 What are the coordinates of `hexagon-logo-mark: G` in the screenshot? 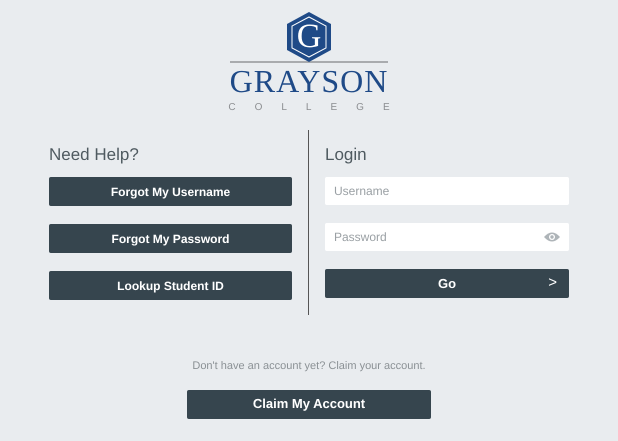 It's located at (309, 37).